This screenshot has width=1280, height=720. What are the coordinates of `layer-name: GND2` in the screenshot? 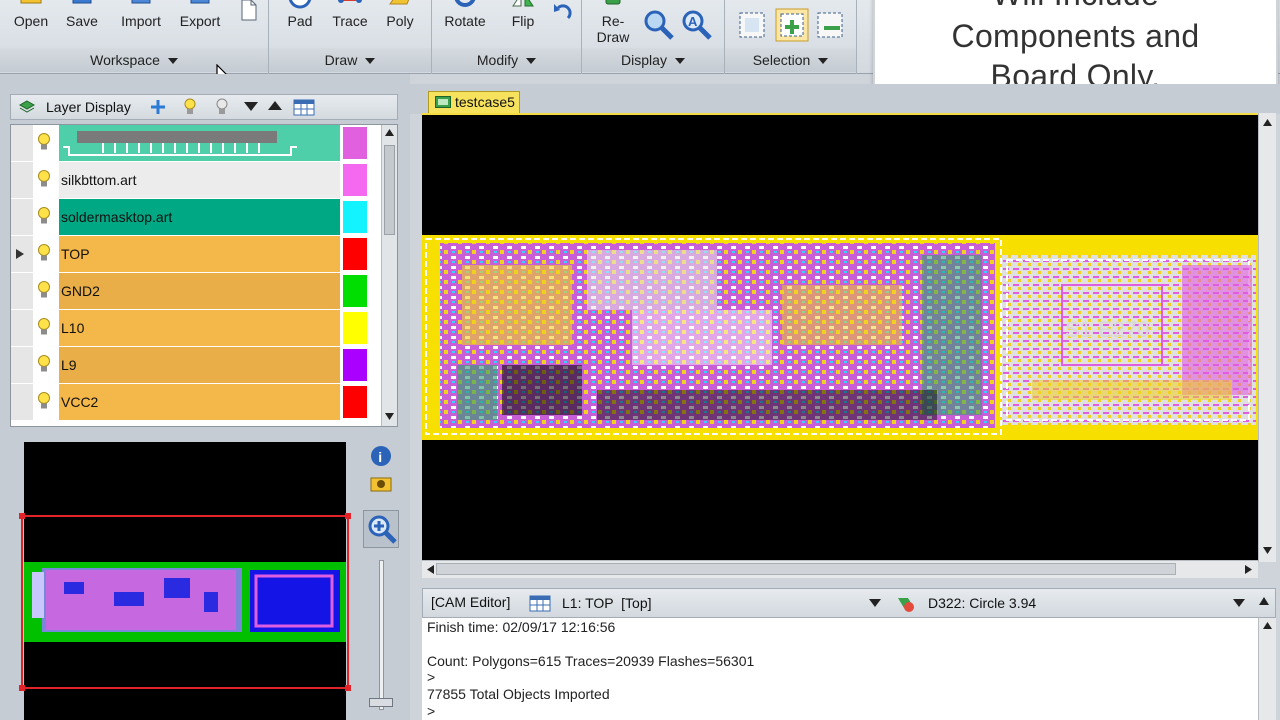 It's located at (199, 291).